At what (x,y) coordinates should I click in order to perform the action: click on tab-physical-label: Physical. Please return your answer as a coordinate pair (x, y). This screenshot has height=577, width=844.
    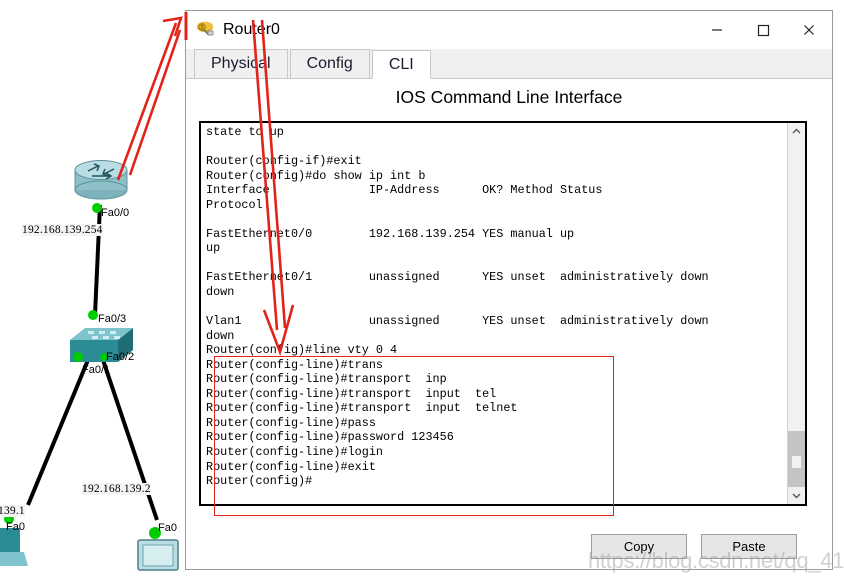
    Looking at the image, I should click on (241, 63).